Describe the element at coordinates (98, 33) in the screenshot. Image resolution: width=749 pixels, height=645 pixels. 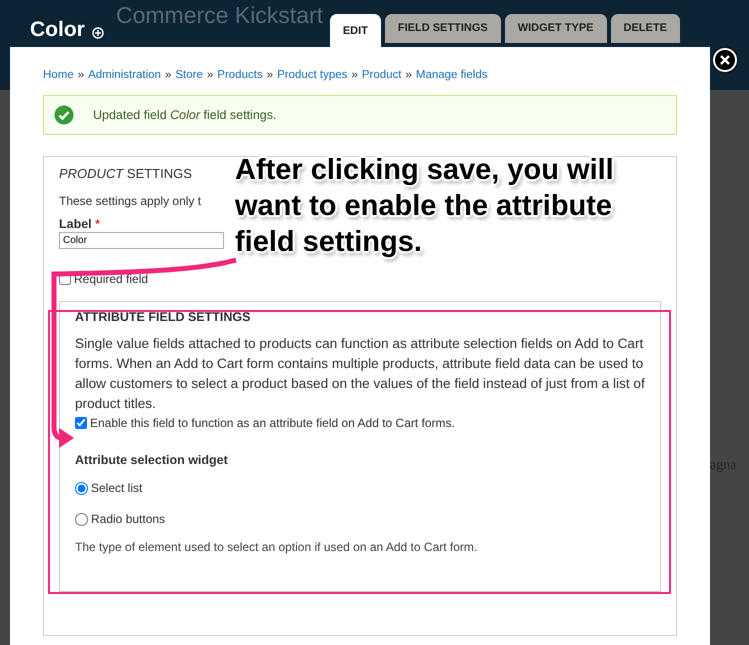
I see `add-icon` at that location.